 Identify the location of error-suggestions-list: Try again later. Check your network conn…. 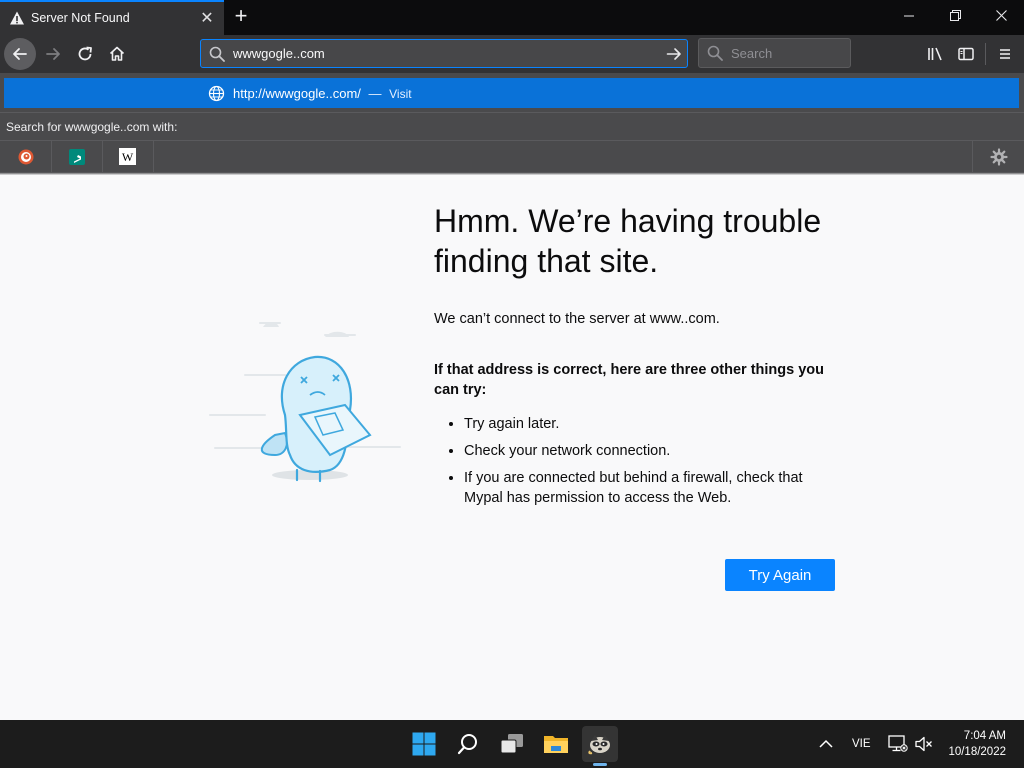
(634, 464).